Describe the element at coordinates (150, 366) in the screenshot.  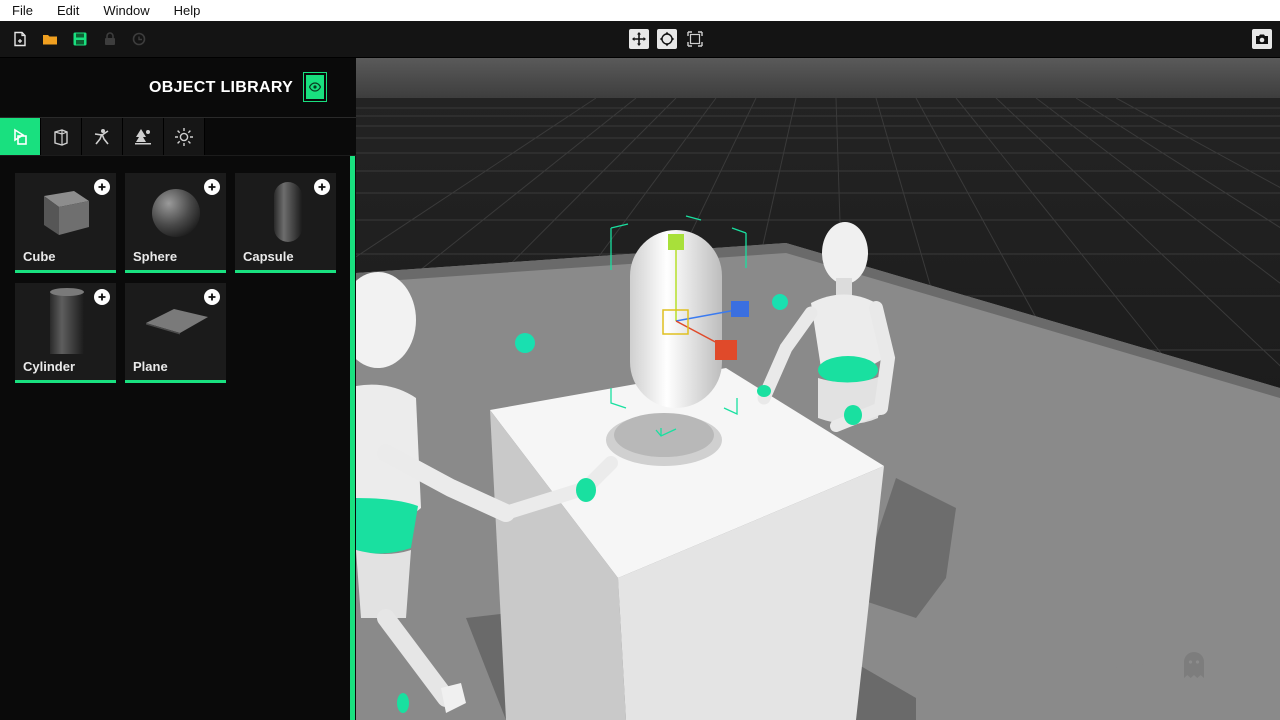
I see `object-label: Plane` at that location.